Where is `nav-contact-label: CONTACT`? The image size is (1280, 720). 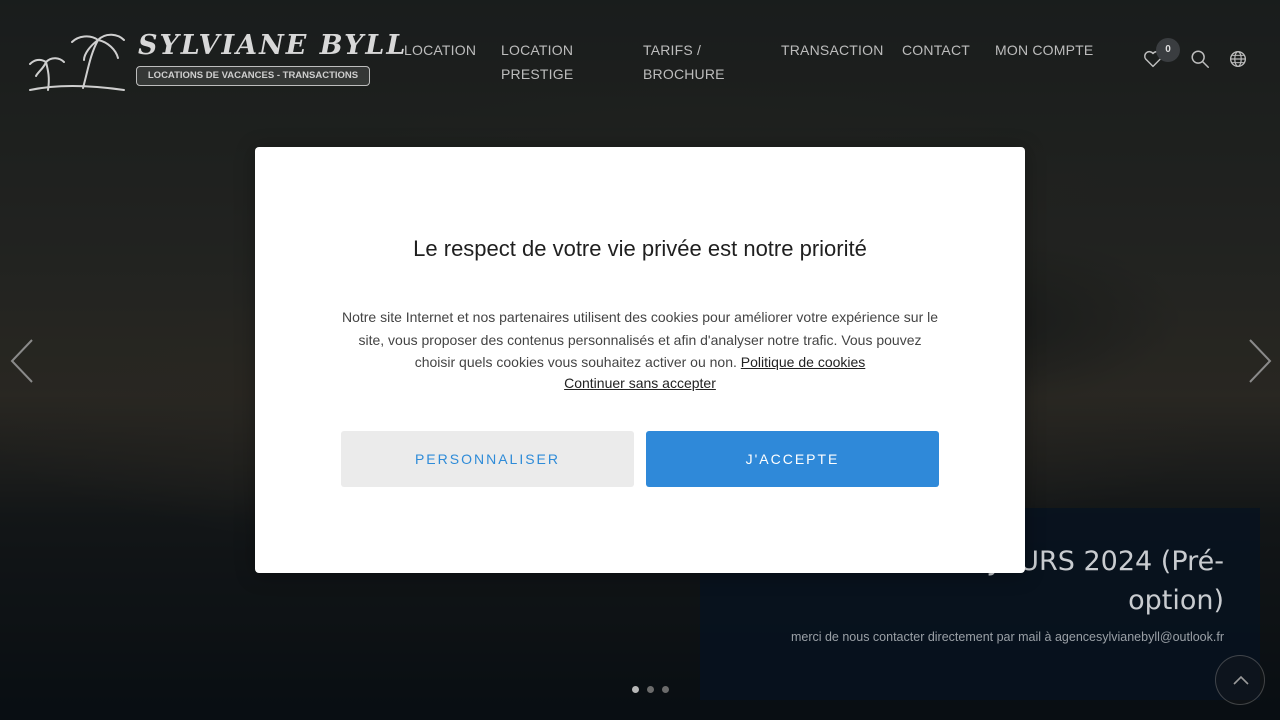 nav-contact-label: CONTACT is located at coordinates (936, 50).